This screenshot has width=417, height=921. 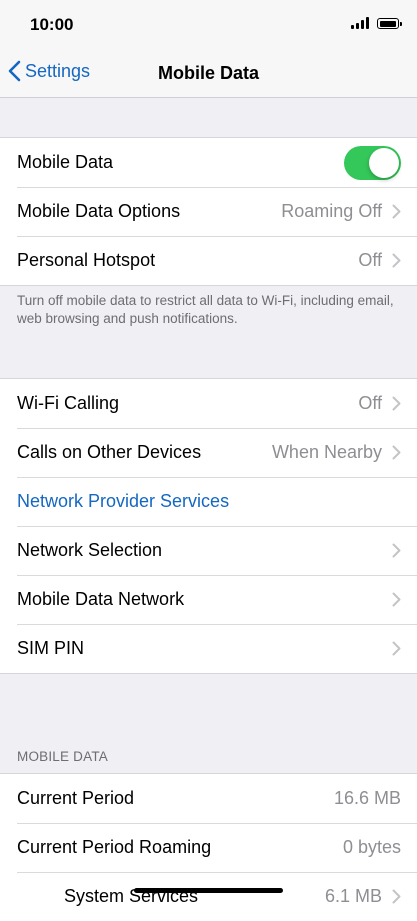 What do you see at coordinates (353, 896) in the screenshot?
I see `row-value: 6.1 MB` at bounding box center [353, 896].